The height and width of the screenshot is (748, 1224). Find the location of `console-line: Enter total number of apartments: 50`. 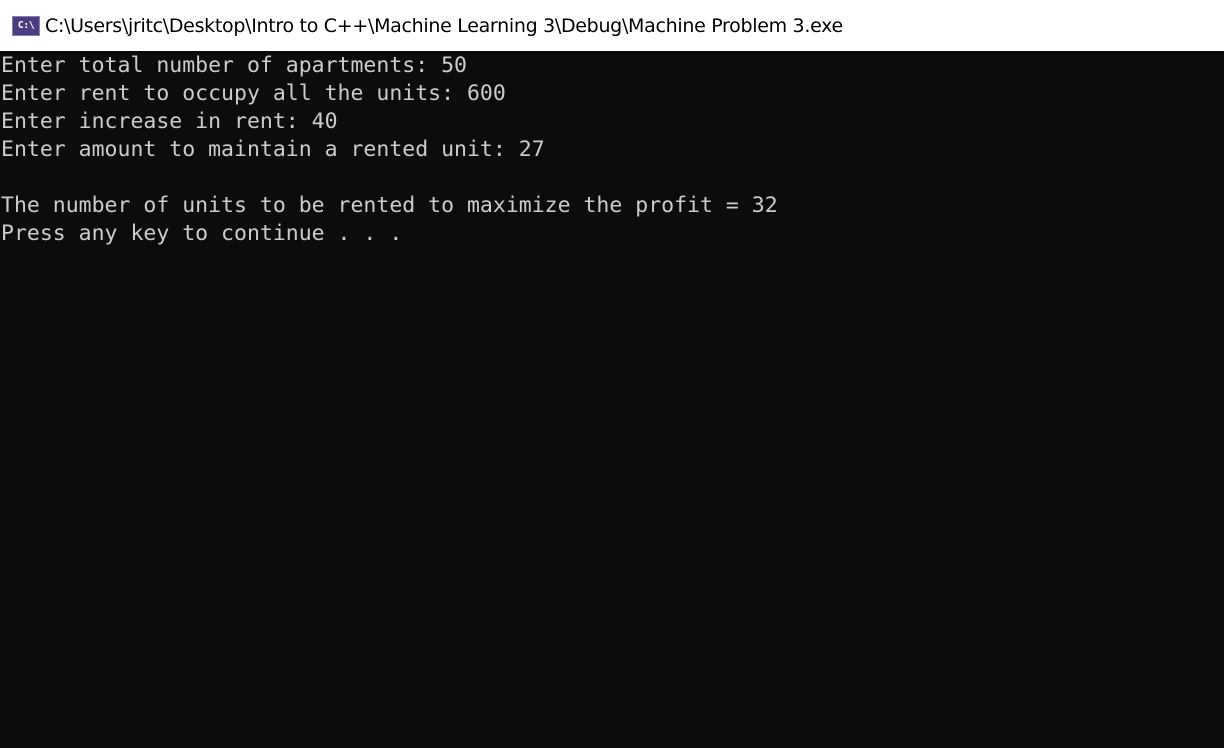

console-line: Enter total number of apartments: 50 is located at coordinates (234, 65).